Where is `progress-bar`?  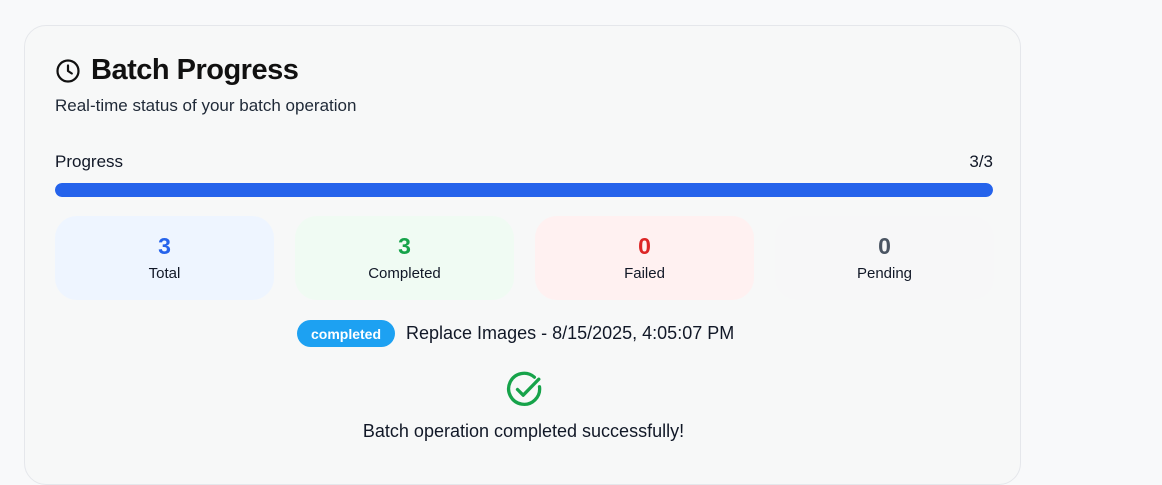 progress-bar is located at coordinates (524, 190).